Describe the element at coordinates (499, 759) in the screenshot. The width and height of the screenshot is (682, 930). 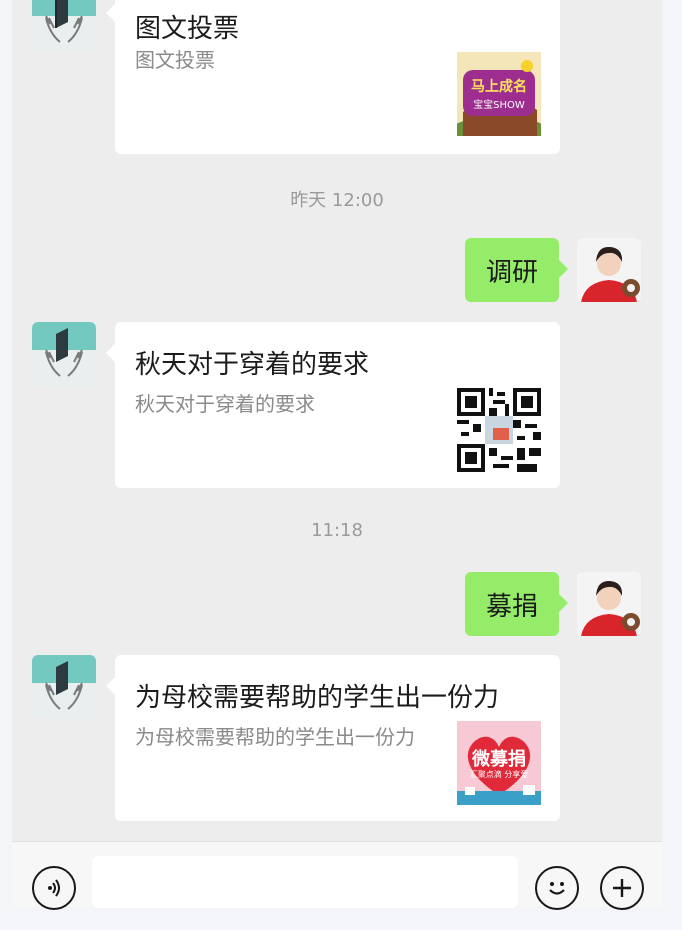
I see `thumbnail-caption: 微募捐` at that location.